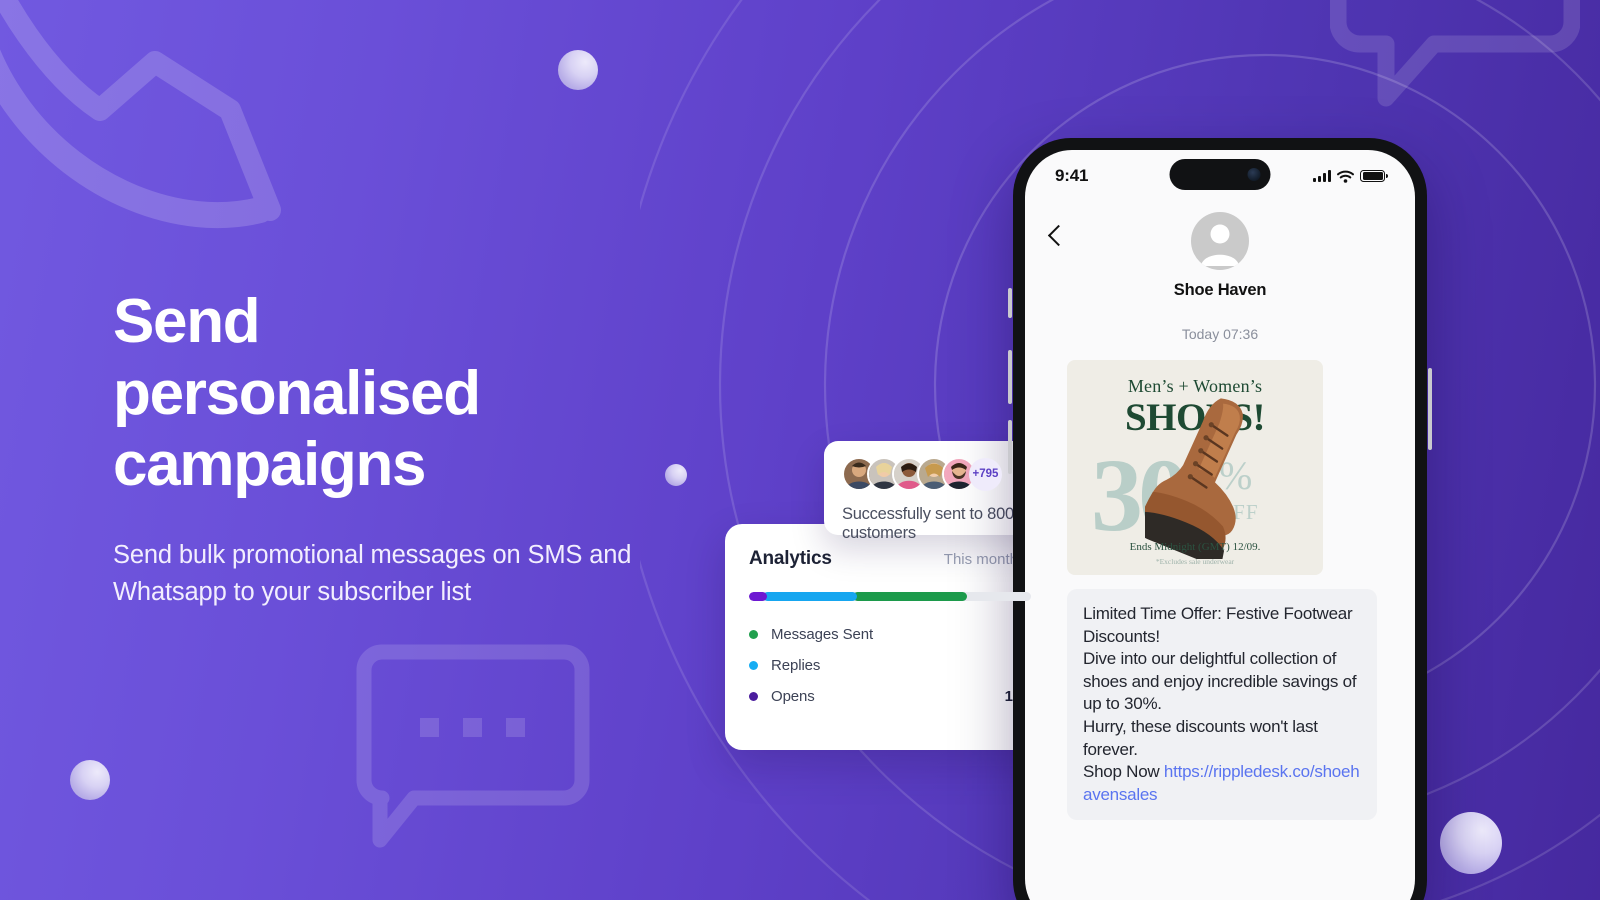 This screenshot has height=900, width=1600. What do you see at coordinates (1194, 478) in the screenshot?
I see `brown-boot-image` at bounding box center [1194, 478].